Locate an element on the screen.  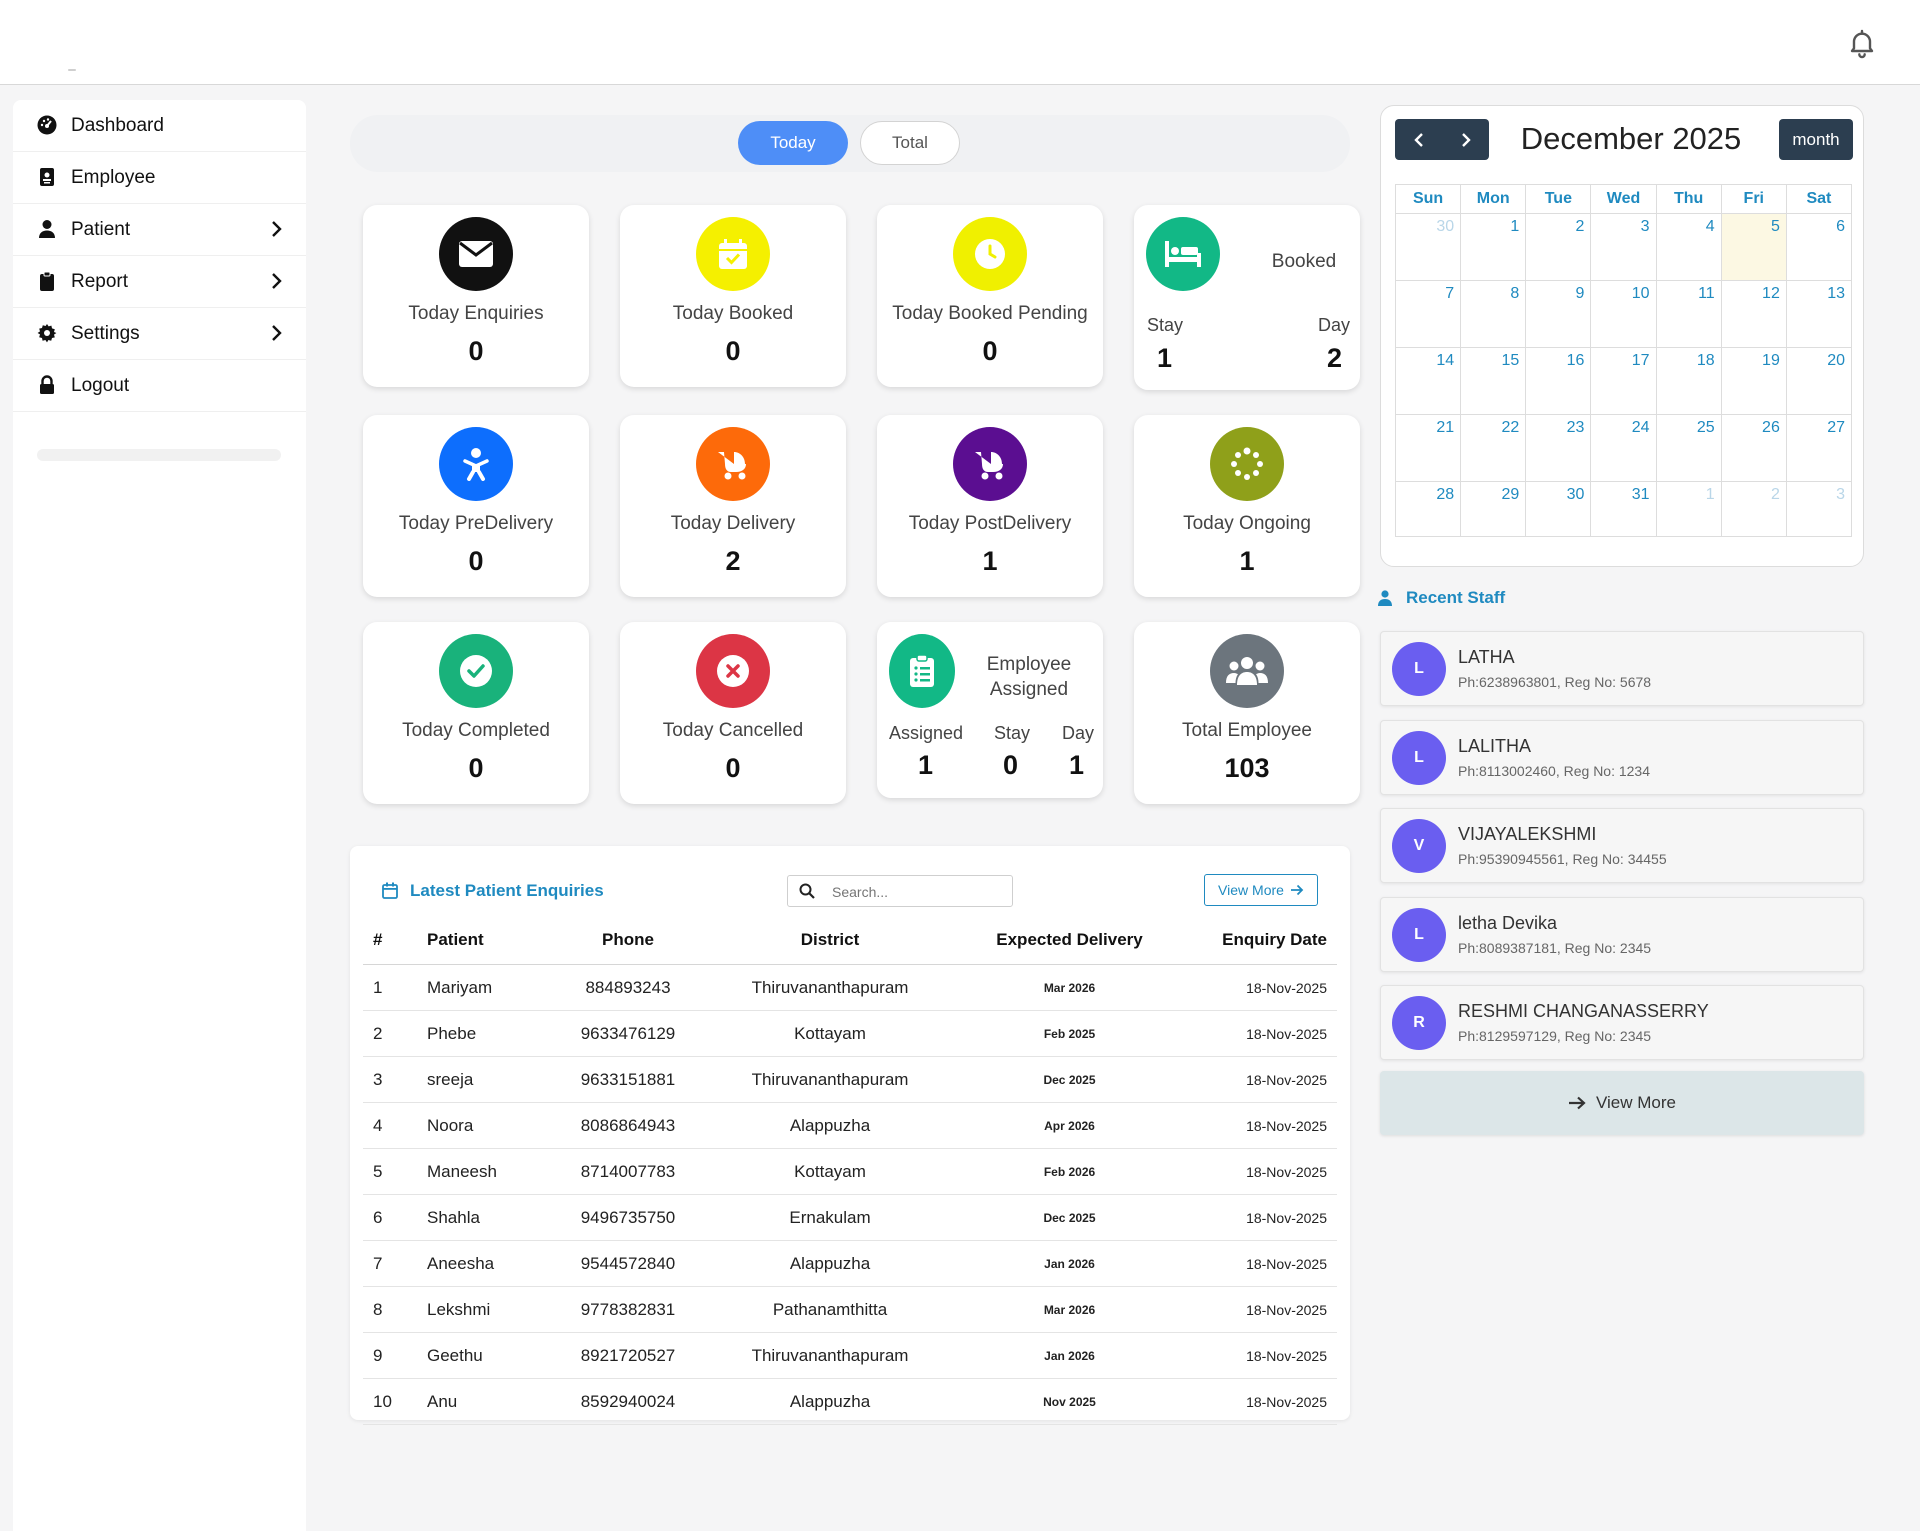
calendar-day: 31 is located at coordinates (1623, 509).